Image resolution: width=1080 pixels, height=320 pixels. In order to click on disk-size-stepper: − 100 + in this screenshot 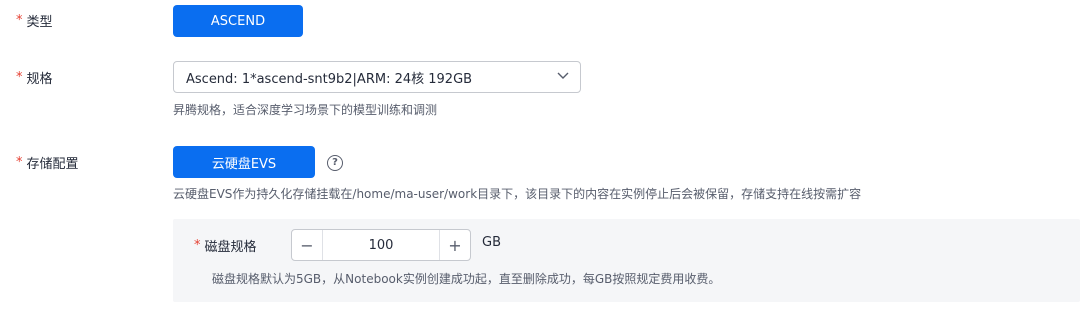, I will do `click(381, 245)`.